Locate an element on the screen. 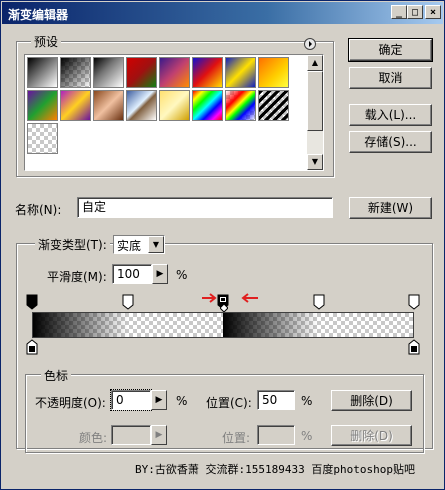 This screenshot has width=445, height=490. preset-swatch-transparent-stripes is located at coordinates (273, 105).